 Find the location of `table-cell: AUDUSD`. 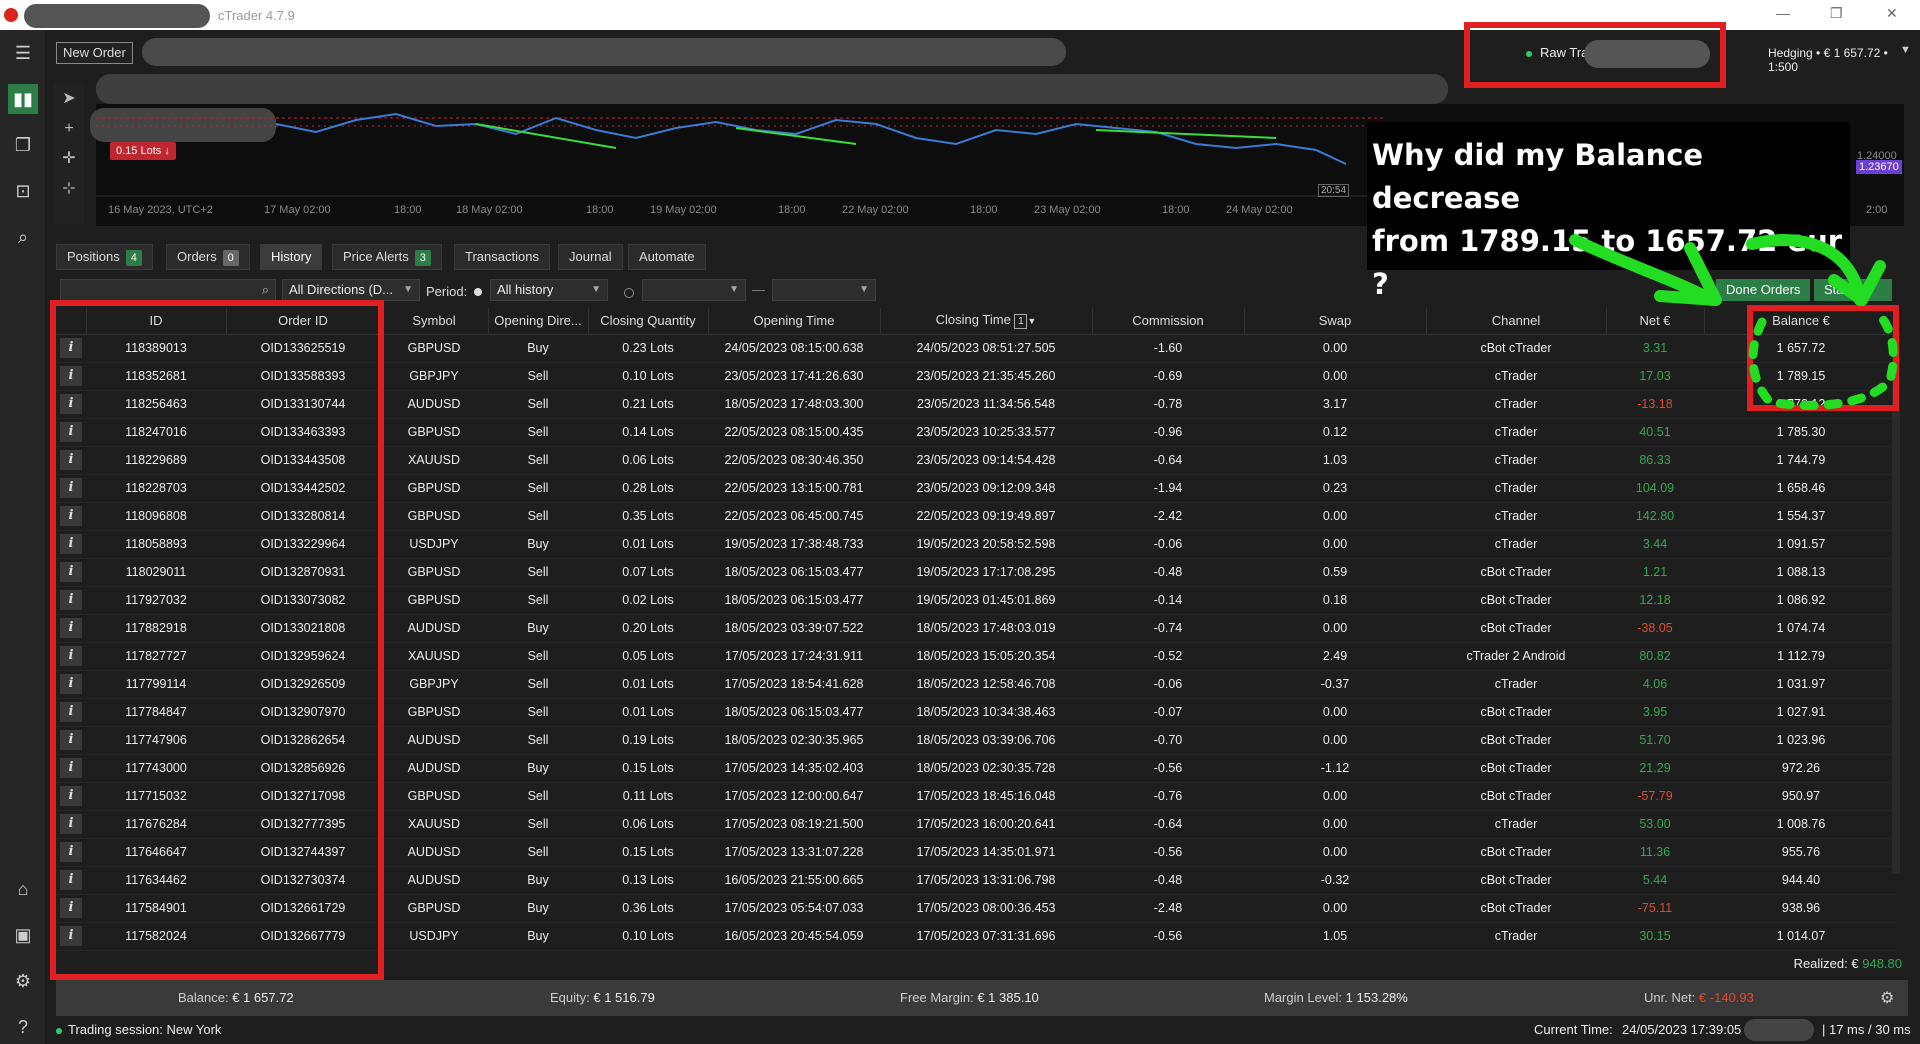

table-cell: AUDUSD is located at coordinates (434, 880).